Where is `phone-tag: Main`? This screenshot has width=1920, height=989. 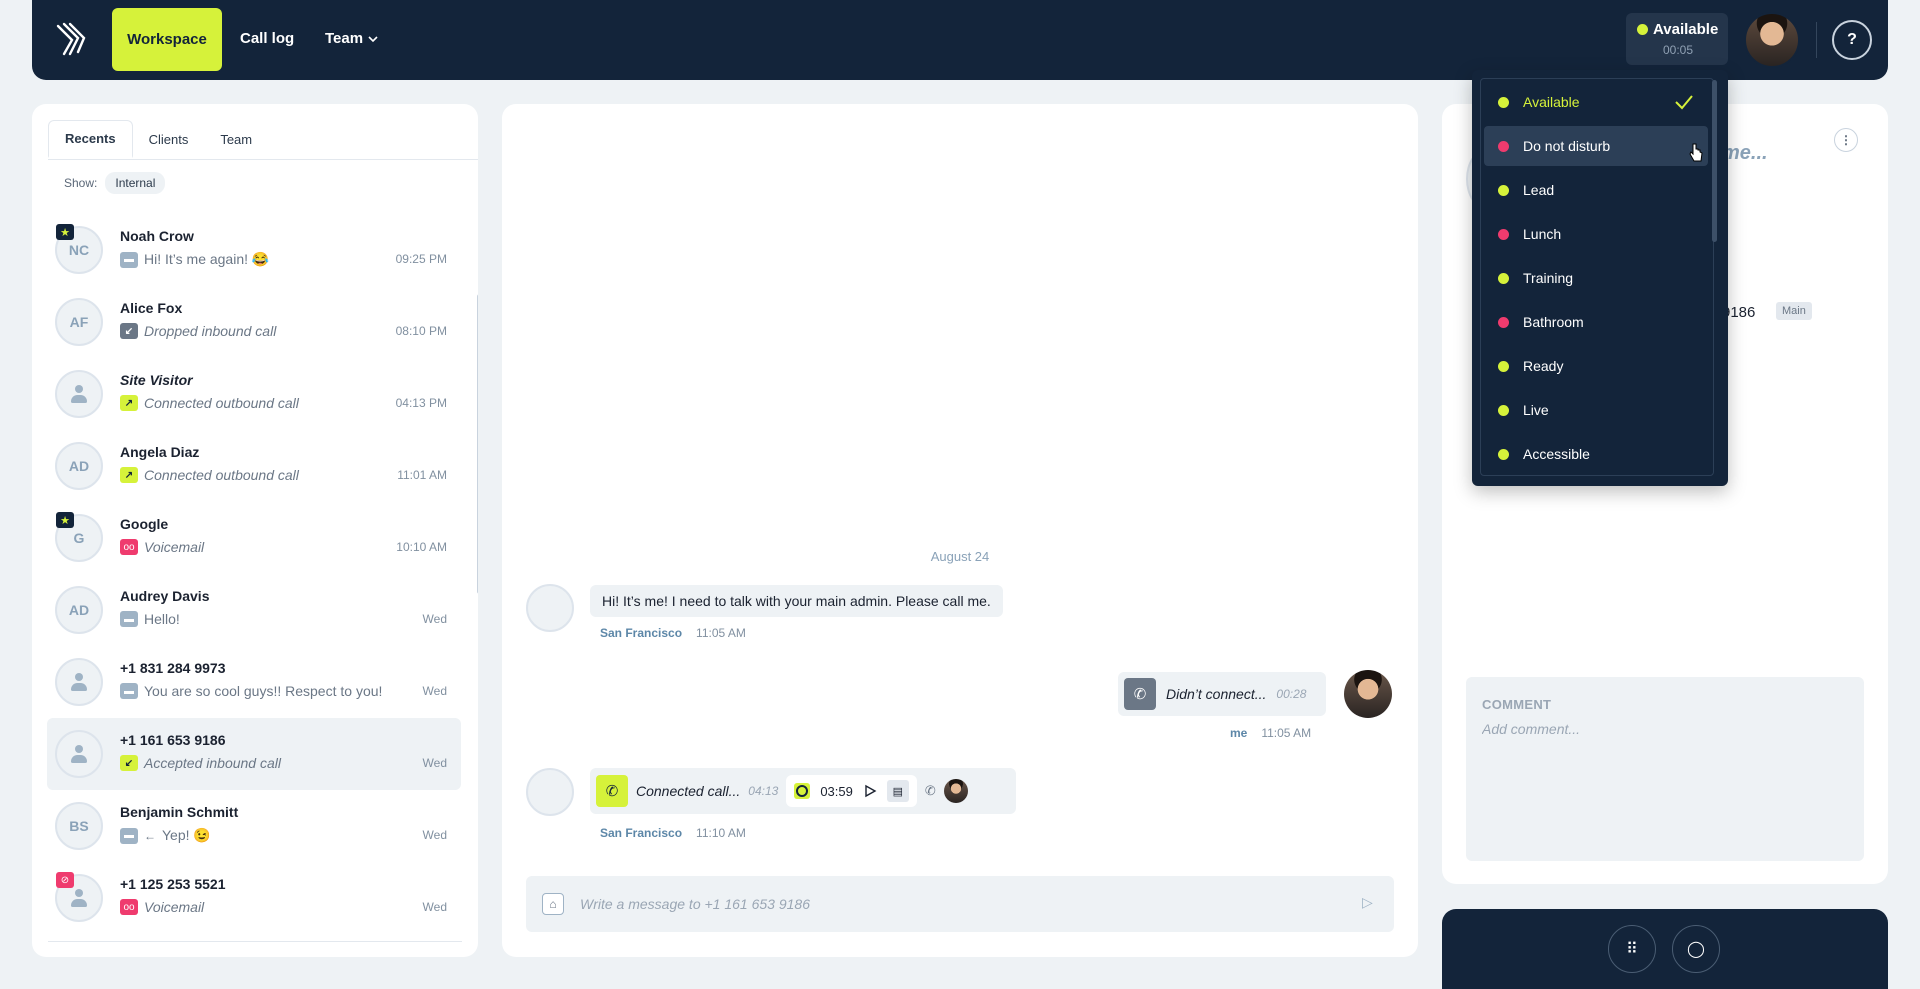 phone-tag: Main is located at coordinates (1794, 311).